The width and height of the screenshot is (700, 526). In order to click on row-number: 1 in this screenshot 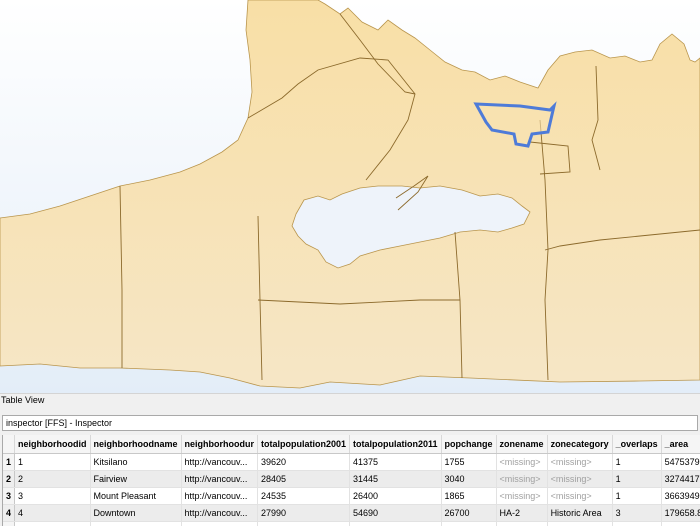, I will do `click(9, 462)`.